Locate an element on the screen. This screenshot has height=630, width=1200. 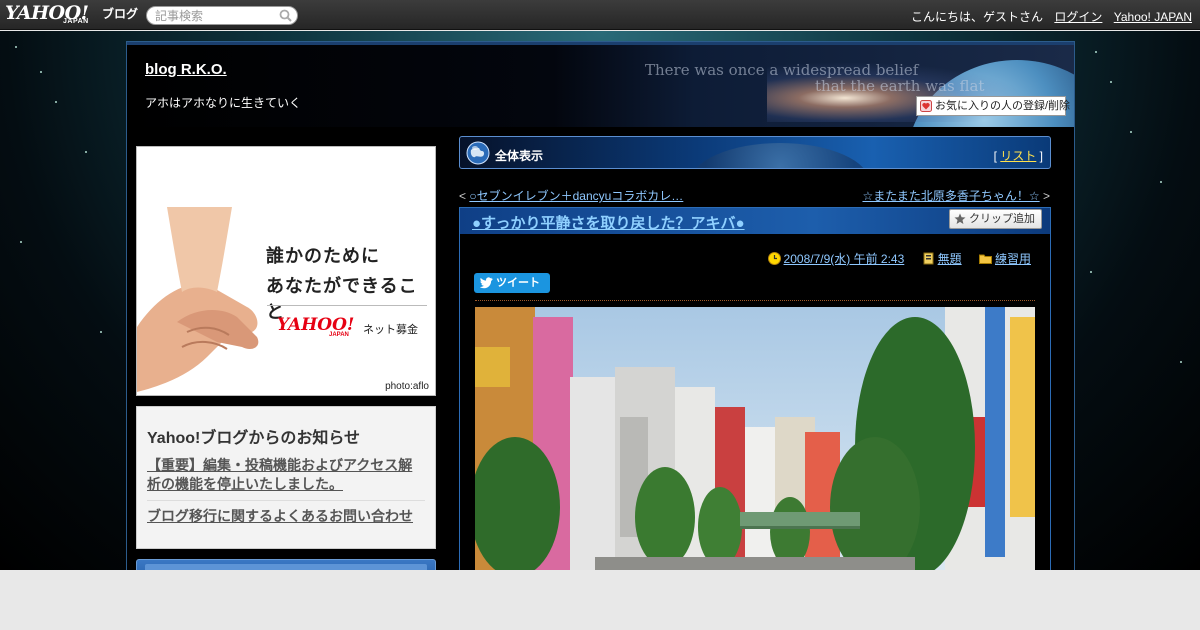
all-view-bar: 全体表示 [ リスト ] is located at coordinates (755, 152).